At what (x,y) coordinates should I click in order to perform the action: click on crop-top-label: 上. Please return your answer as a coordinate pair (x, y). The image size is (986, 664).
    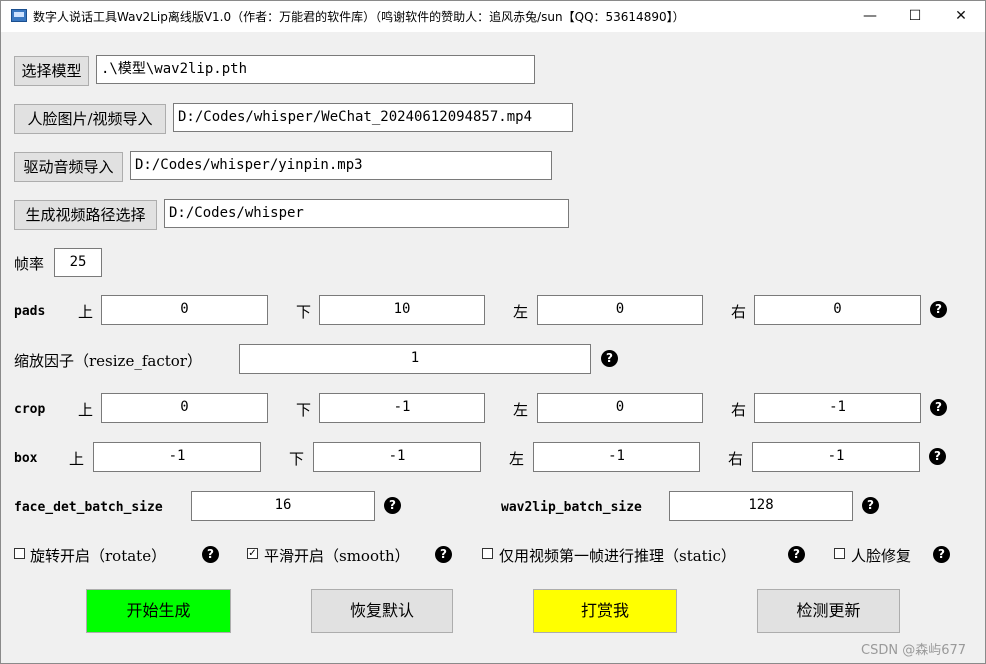
    Looking at the image, I should click on (86, 410).